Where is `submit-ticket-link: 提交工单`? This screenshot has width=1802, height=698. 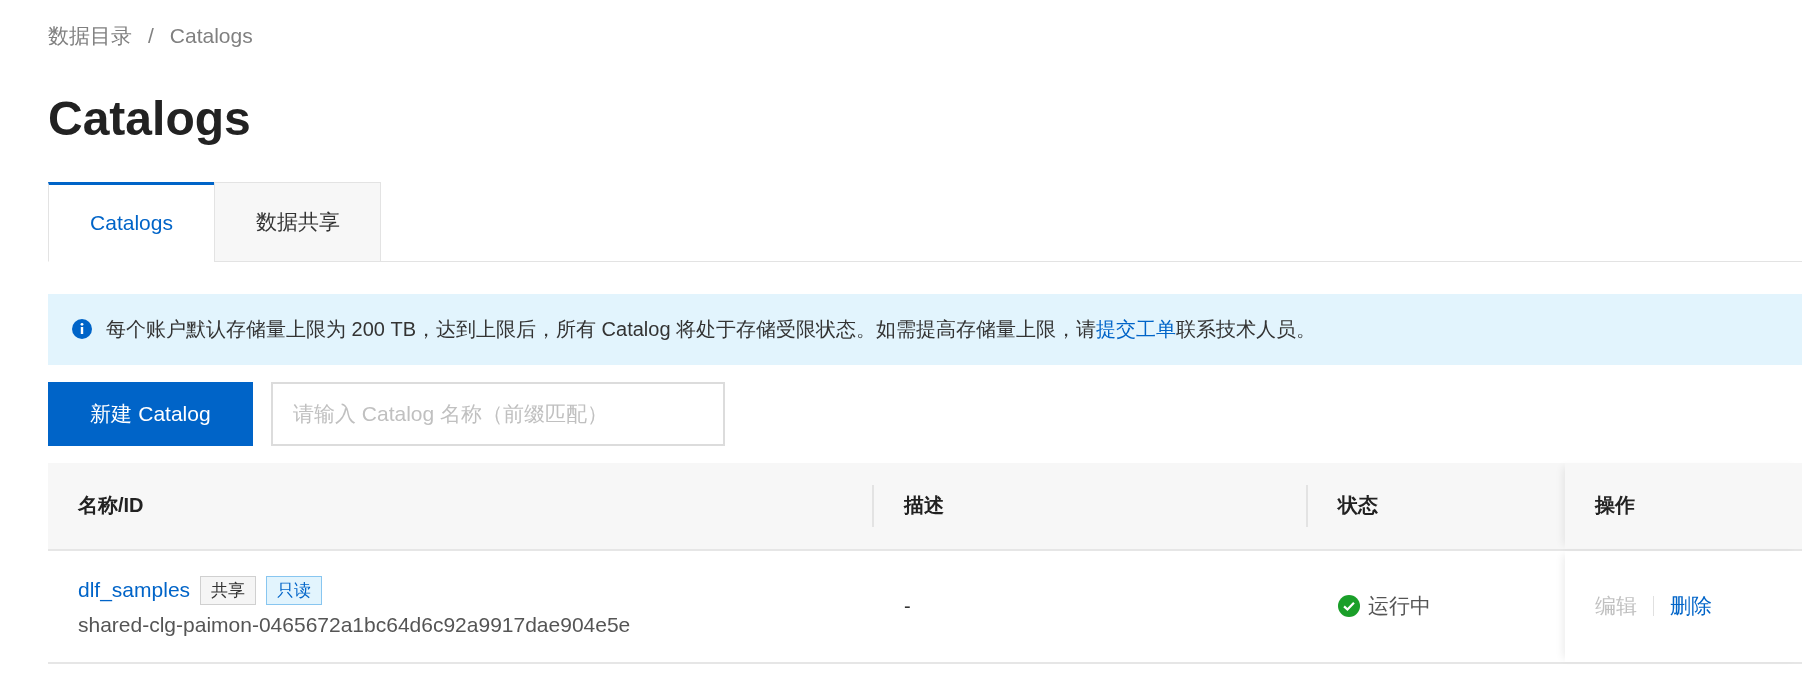 submit-ticket-link: 提交工单 is located at coordinates (1136, 328).